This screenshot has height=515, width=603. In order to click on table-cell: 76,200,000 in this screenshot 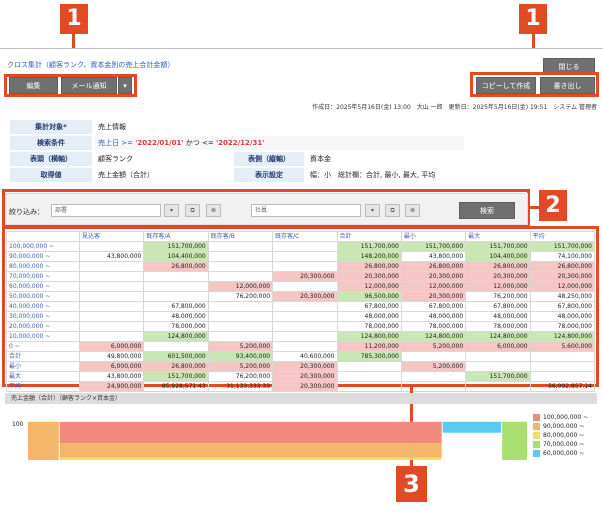, I will do `click(240, 376)`.